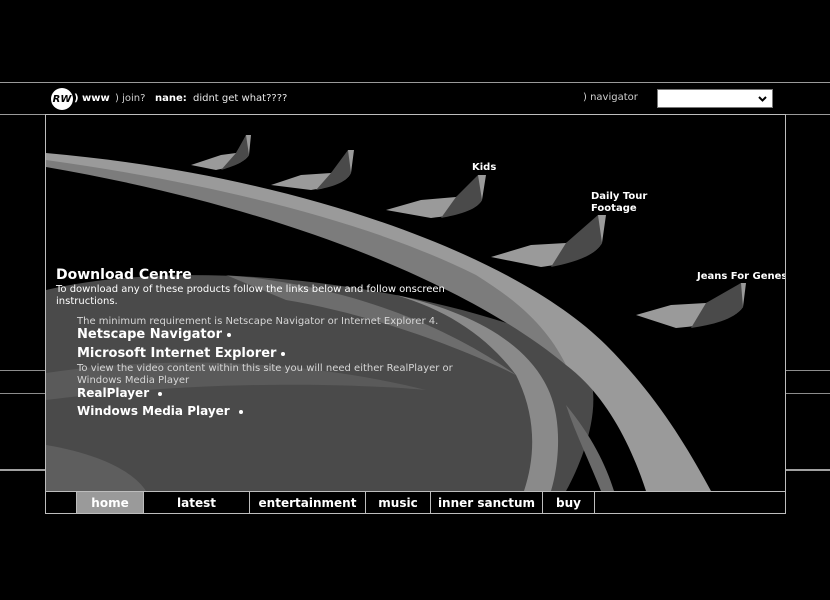 Image resolution: width=830 pixels, height=600 pixels. Describe the element at coordinates (715, 98) in the screenshot. I see `navigator-select` at that location.